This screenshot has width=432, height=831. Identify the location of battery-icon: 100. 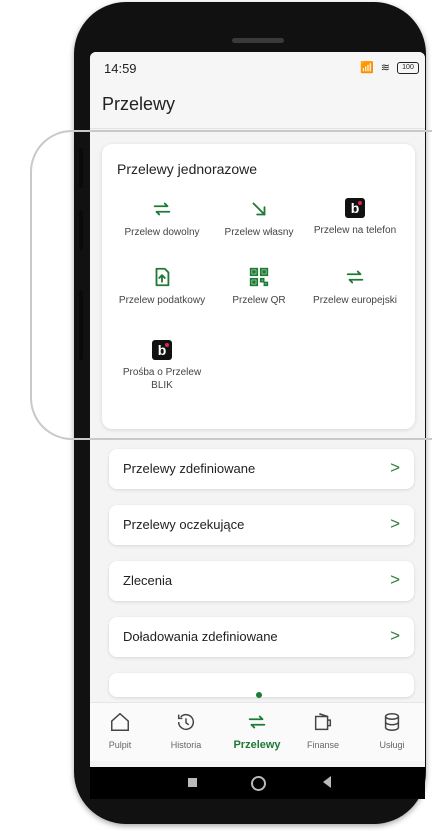
(408, 68).